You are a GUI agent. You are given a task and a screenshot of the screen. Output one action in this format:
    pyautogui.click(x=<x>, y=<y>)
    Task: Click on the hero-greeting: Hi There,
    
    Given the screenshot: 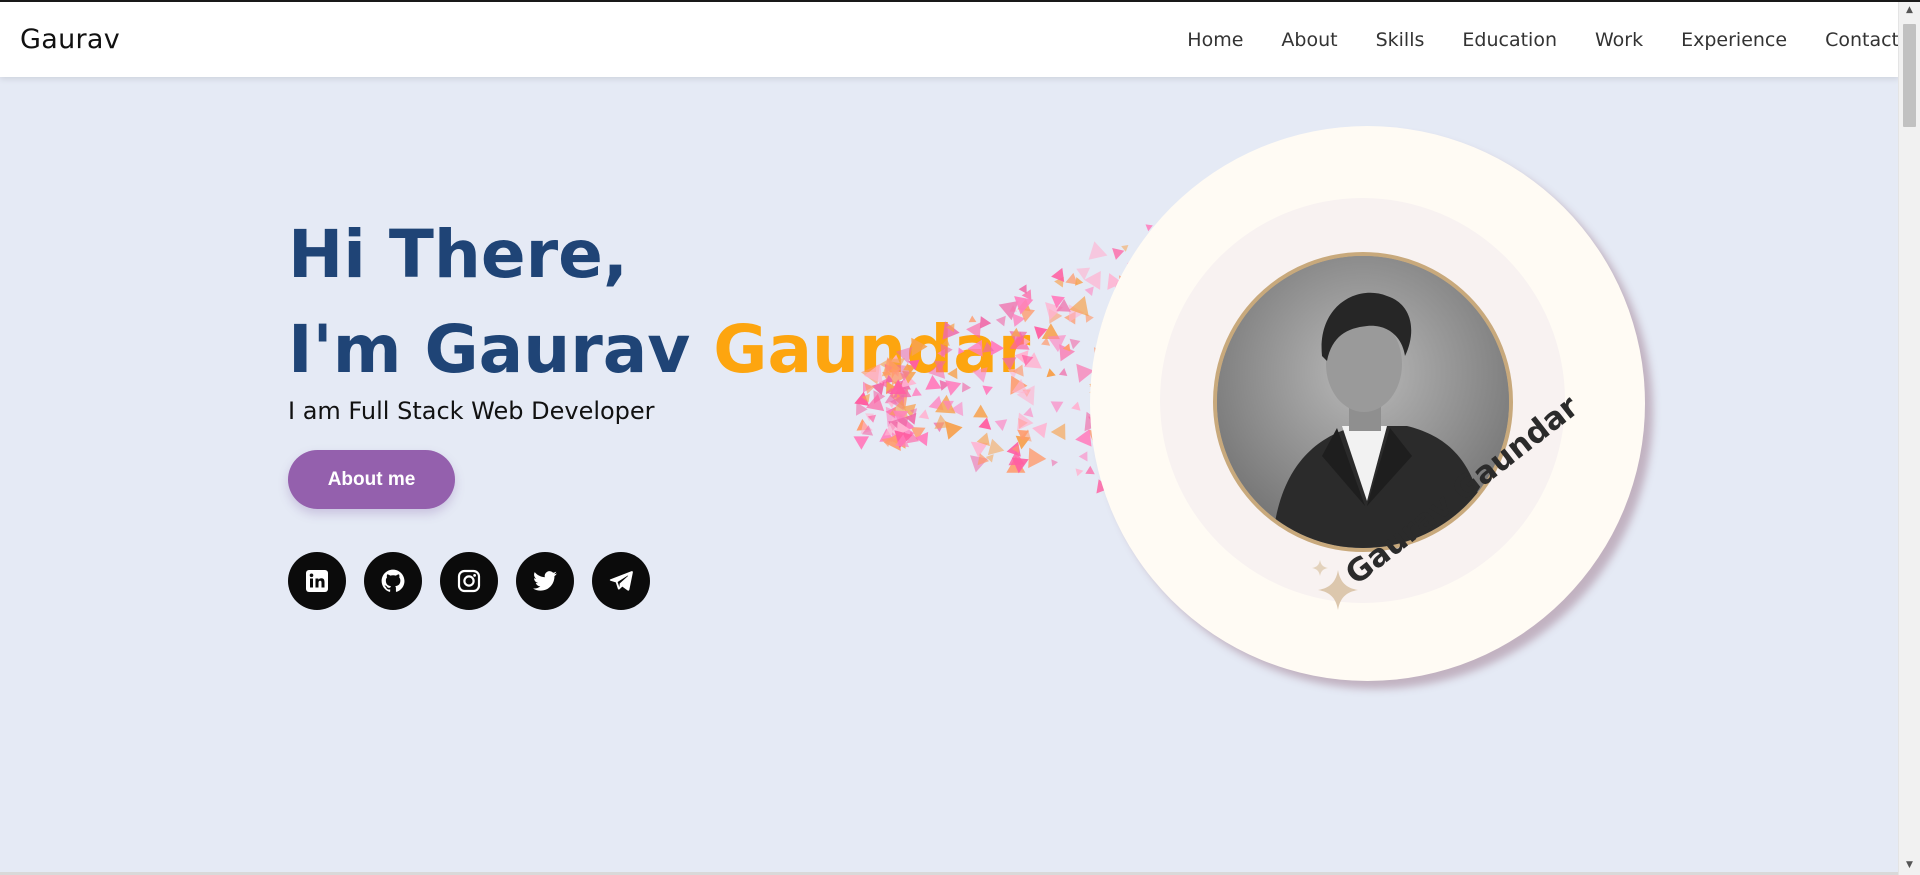 What is the action you would take?
    pyautogui.click(x=458, y=254)
    